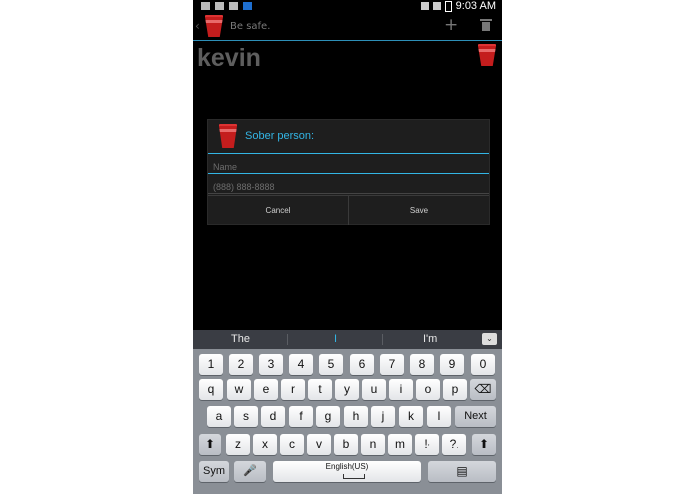  Describe the element at coordinates (486, 25) in the screenshot. I see `trash-icon` at that location.